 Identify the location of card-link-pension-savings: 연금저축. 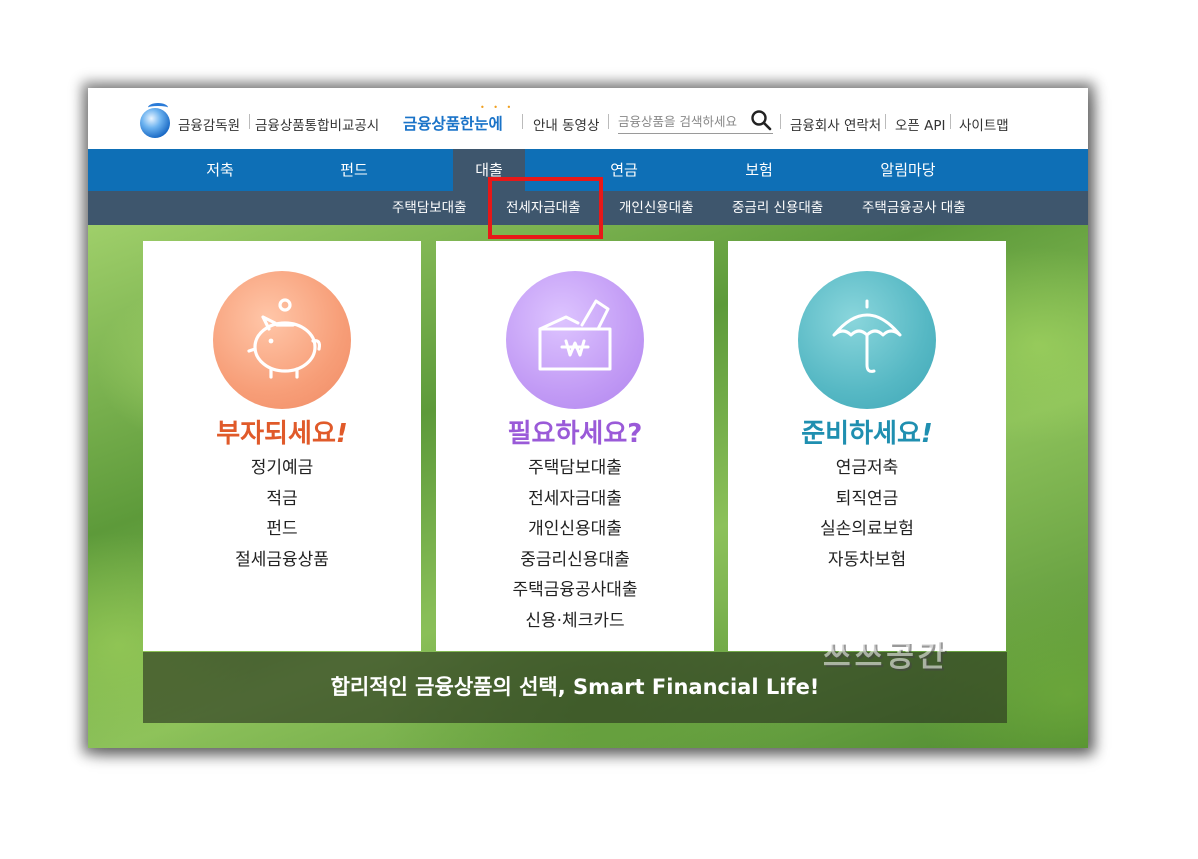
(867, 468).